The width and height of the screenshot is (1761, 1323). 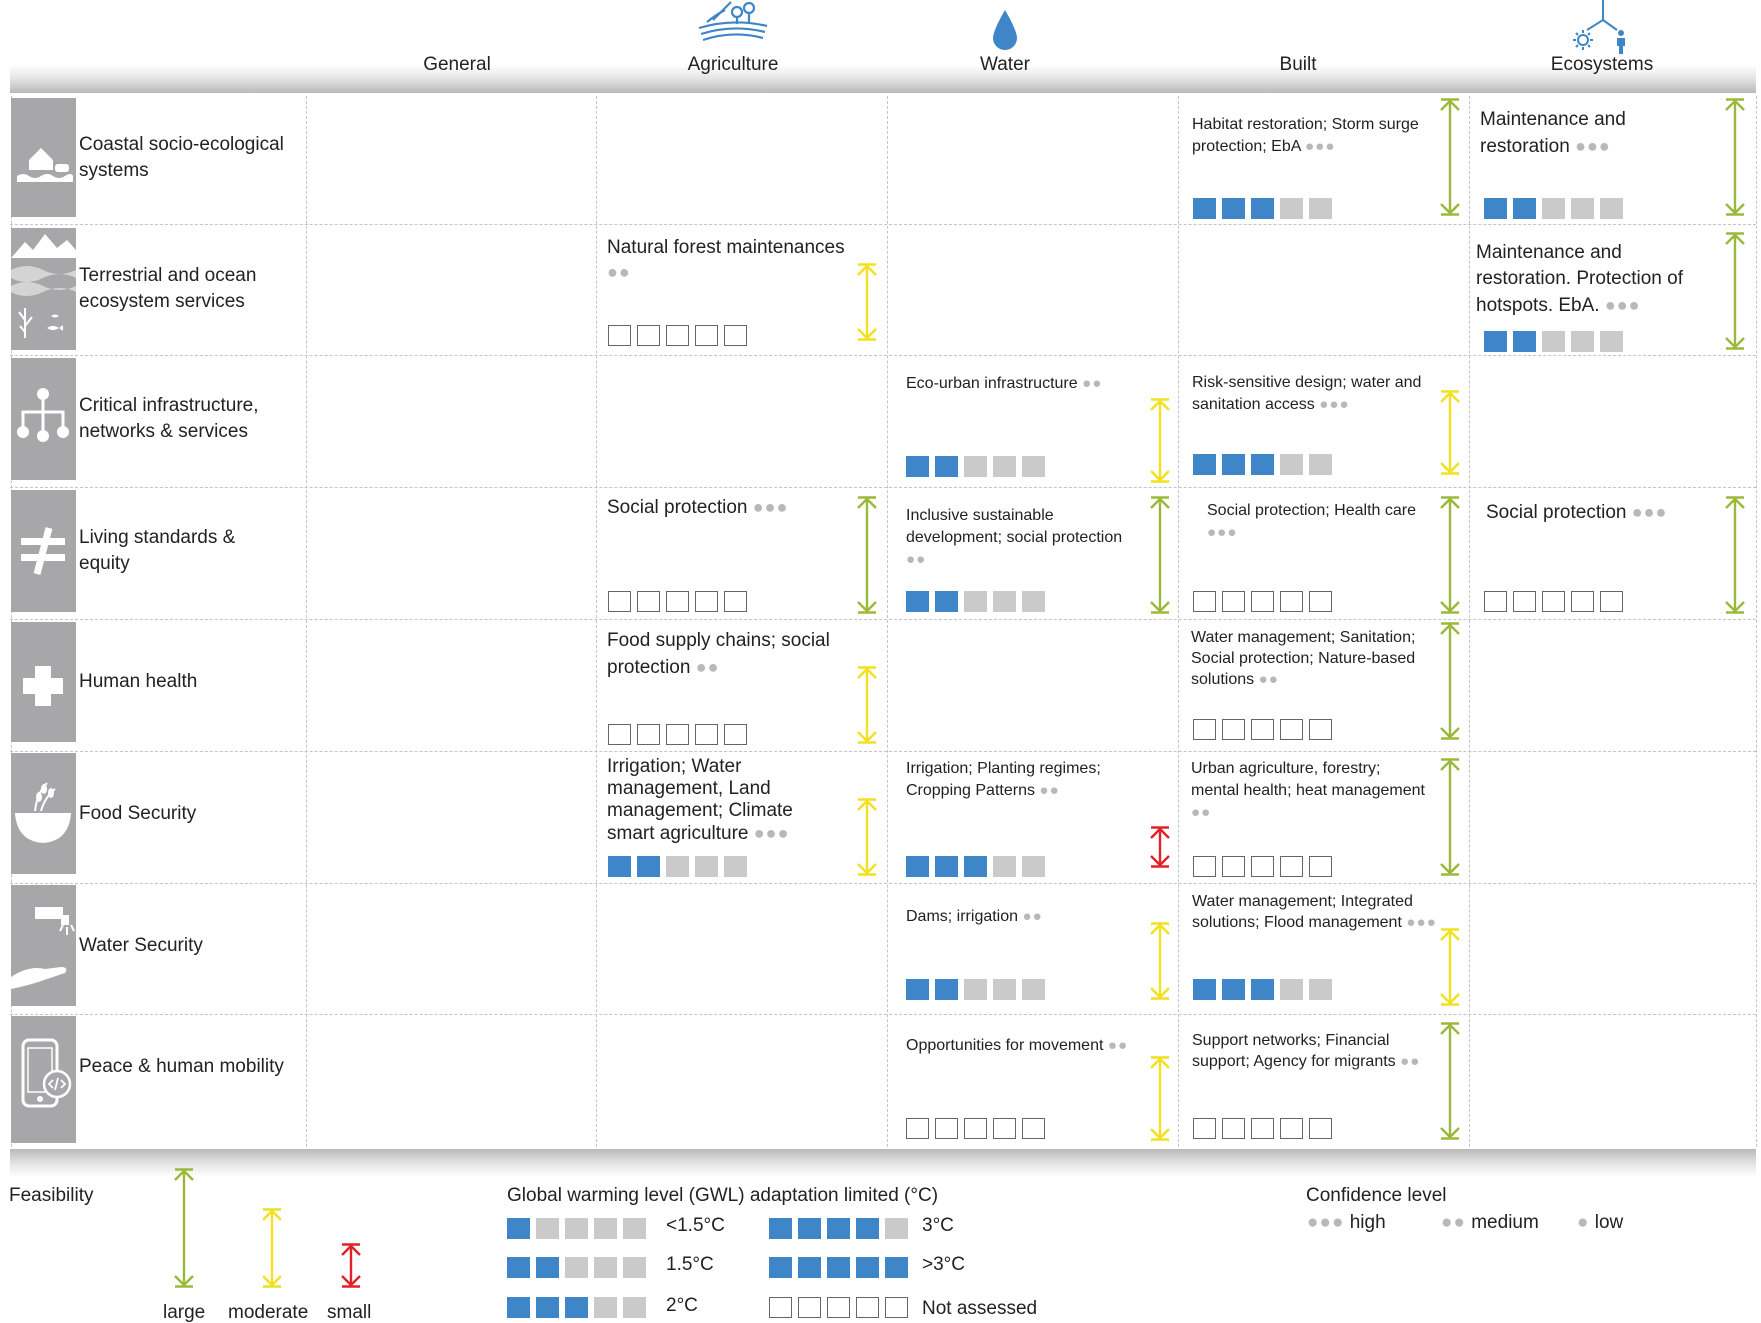 I want to click on column-header-general: General, so click(x=457, y=64).